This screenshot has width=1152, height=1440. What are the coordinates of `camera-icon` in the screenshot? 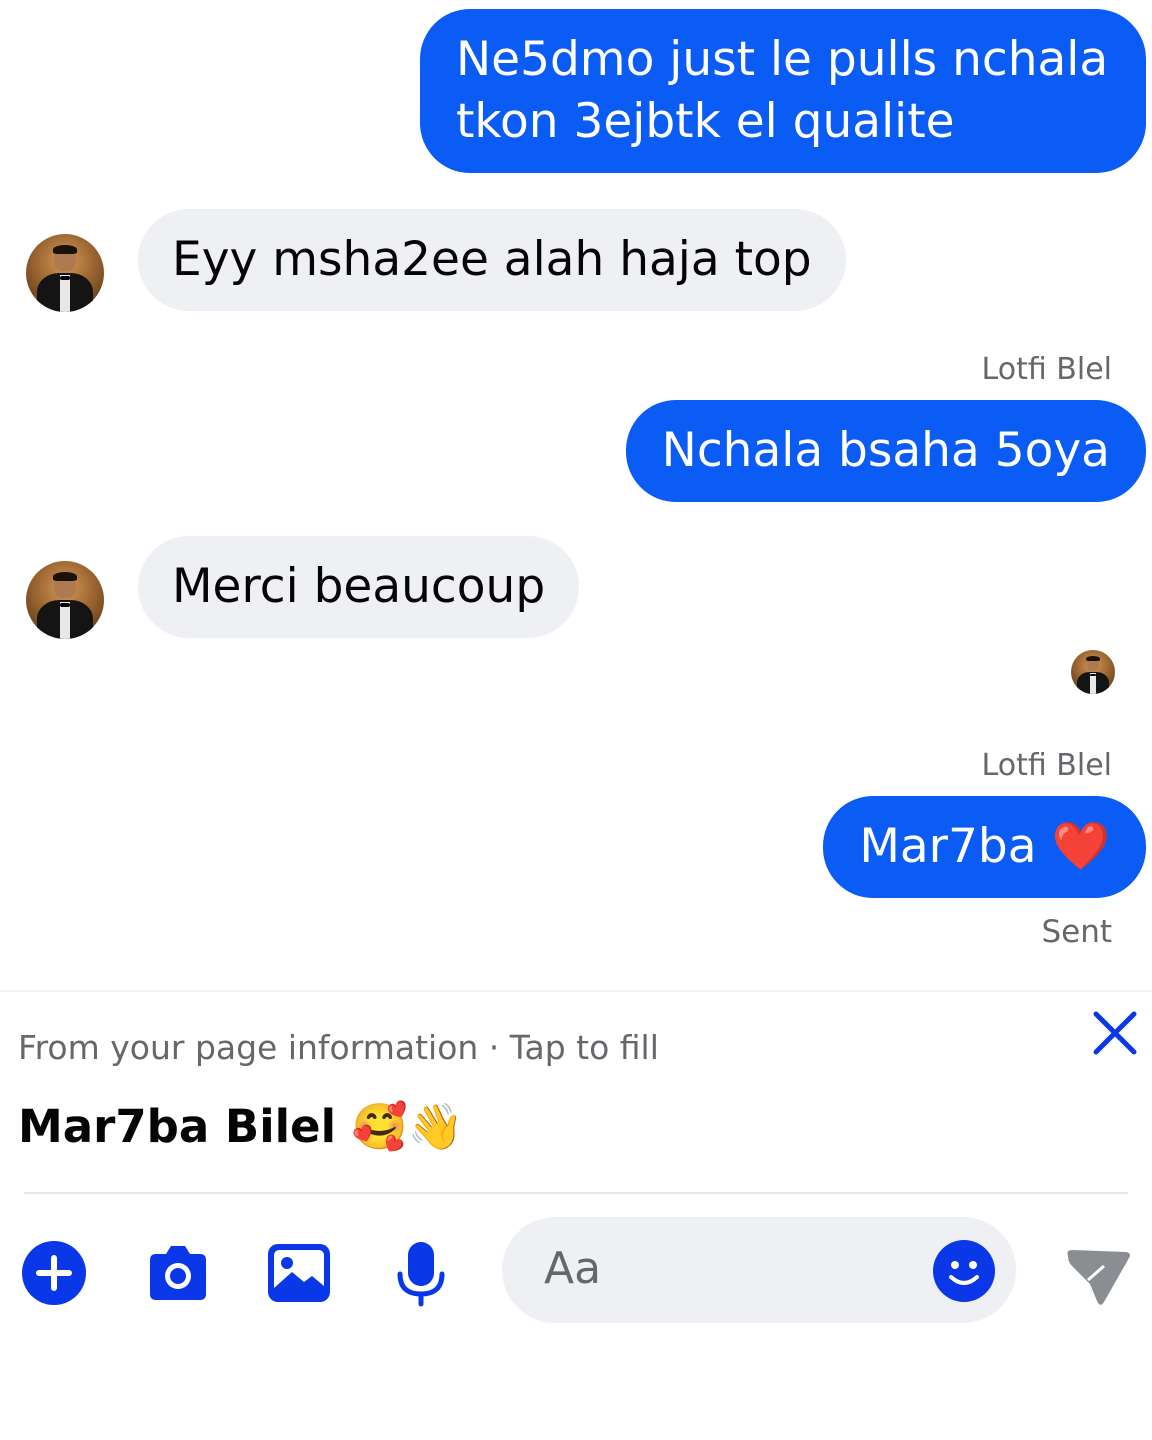 It's located at (177, 1273).